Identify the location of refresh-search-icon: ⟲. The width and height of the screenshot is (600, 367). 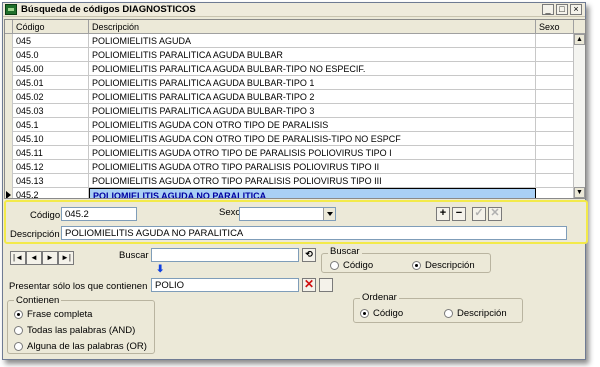
(309, 255).